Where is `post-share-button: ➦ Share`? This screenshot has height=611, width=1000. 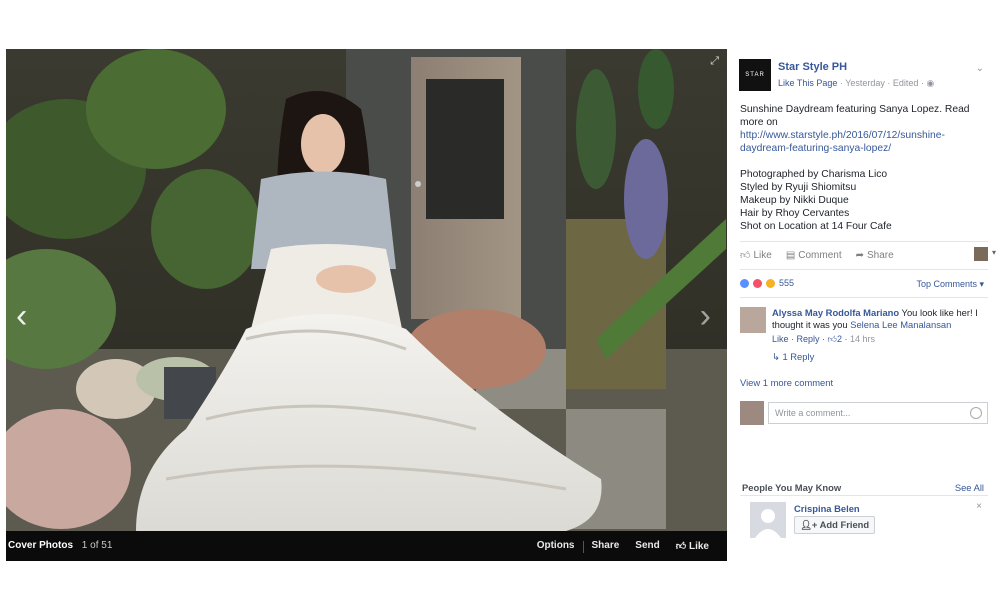
post-share-button: ➦ Share is located at coordinates (875, 255).